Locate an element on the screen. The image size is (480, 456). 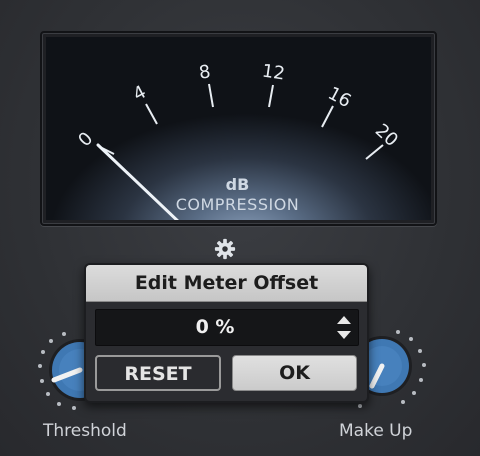
makeup-label: Make Up is located at coordinates (376, 431).